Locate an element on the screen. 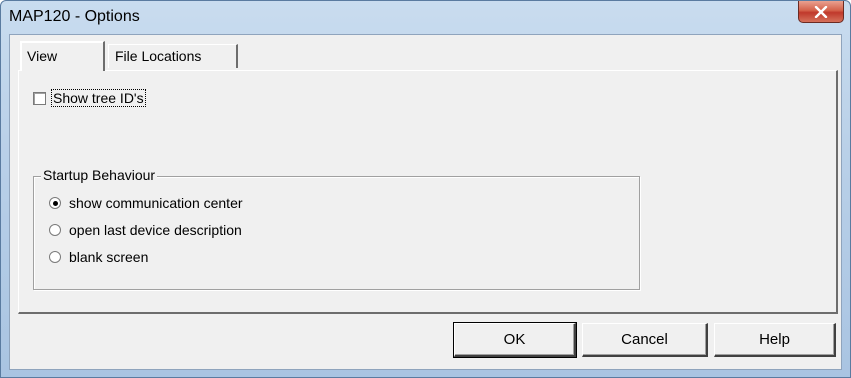  cancel-button: Cancel is located at coordinates (645, 340).